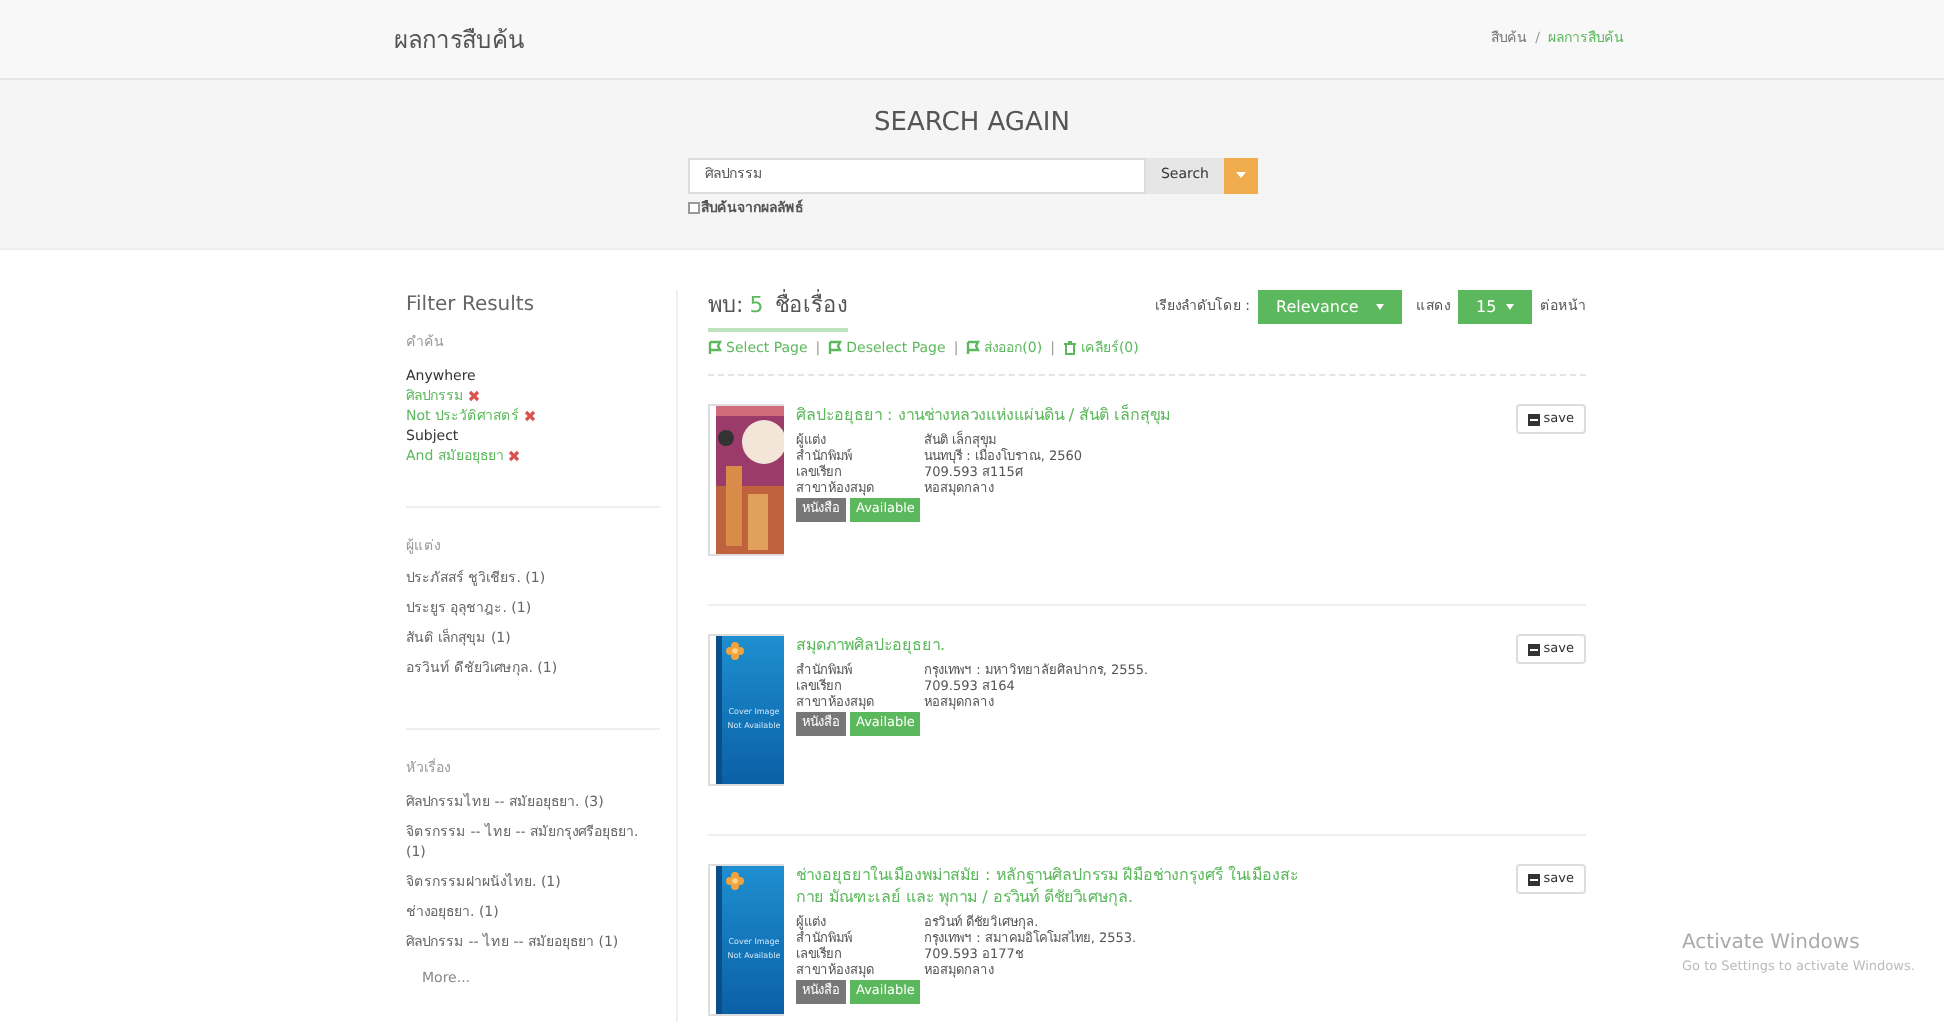 This screenshot has width=1944, height=1024. Describe the element at coordinates (811, 306) in the screenshot. I see `found-label: ชื่อเรื่อง` at that location.